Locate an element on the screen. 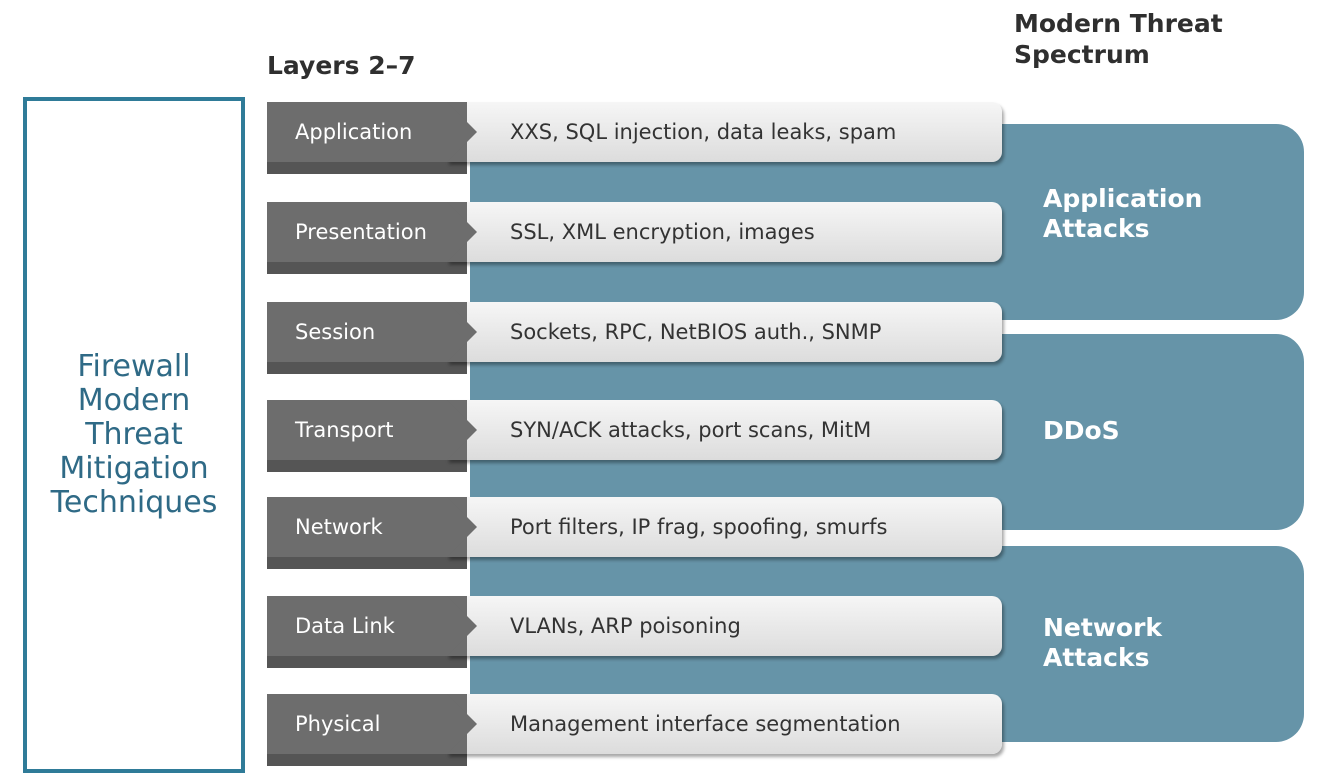  layers-heading: Layers 2–7 is located at coordinates (341, 65).